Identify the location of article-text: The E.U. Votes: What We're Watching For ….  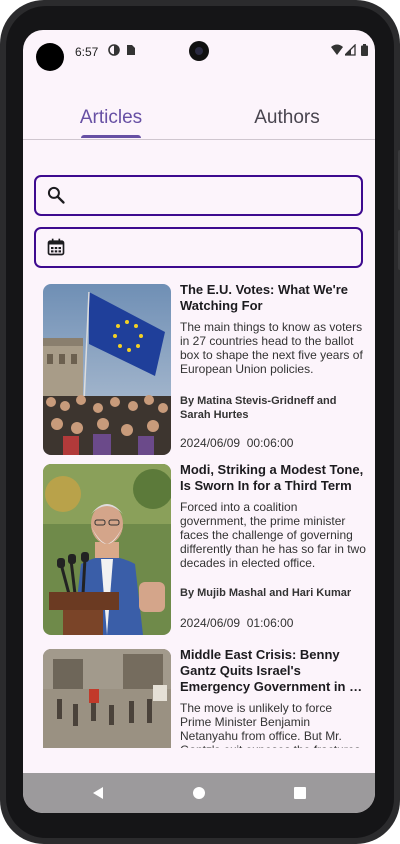
(273, 329).